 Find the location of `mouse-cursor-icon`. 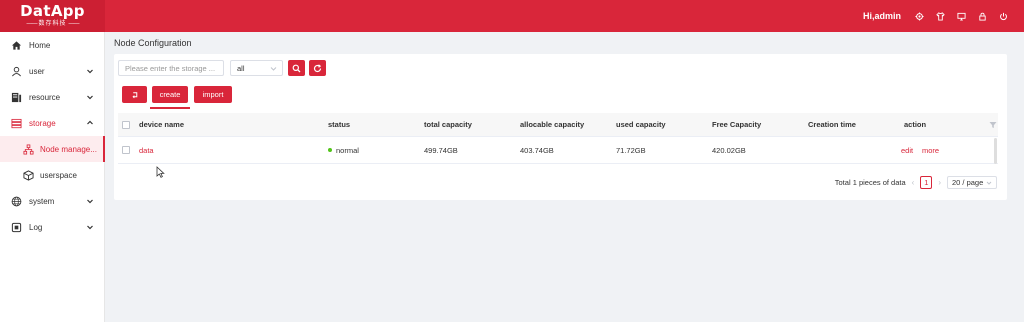

mouse-cursor-icon is located at coordinates (160, 172).